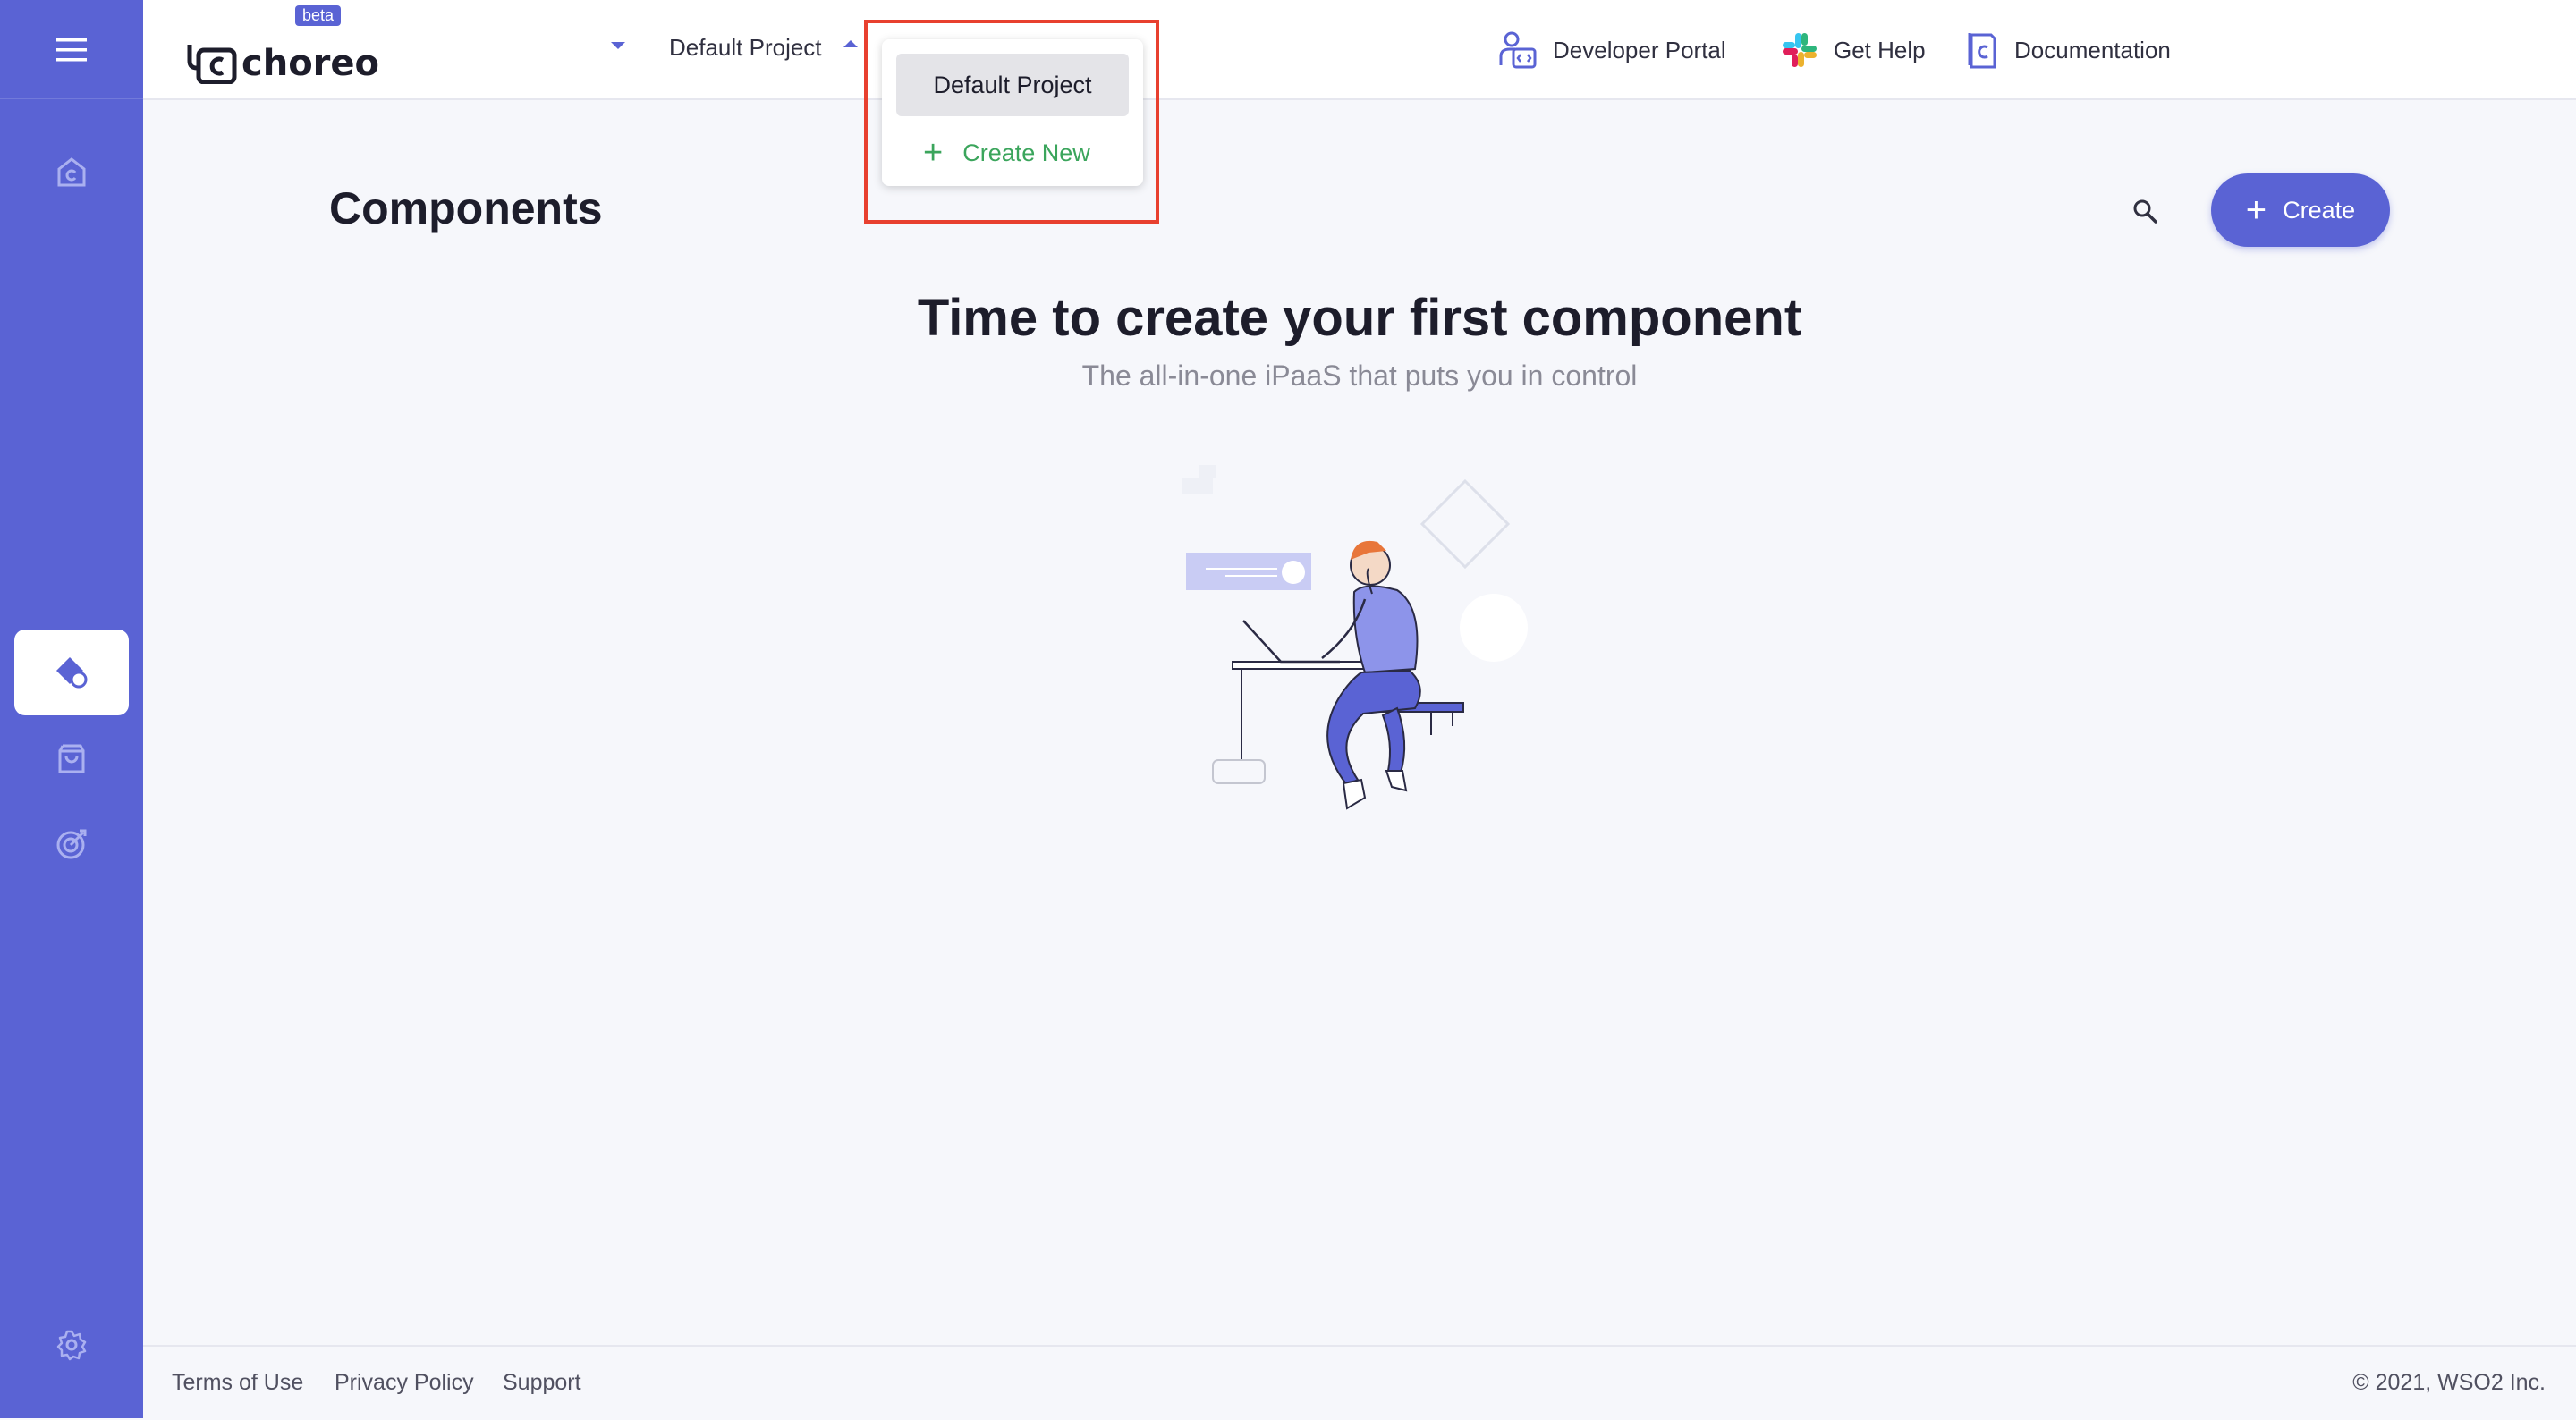  What do you see at coordinates (850, 43) in the screenshot?
I see `caret-up-icon` at bounding box center [850, 43].